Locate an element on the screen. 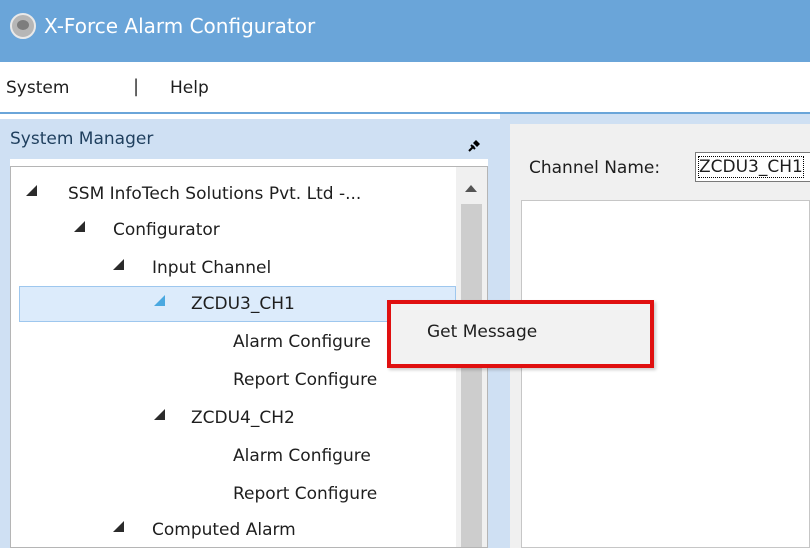 Image resolution: width=810 pixels, height=548 pixels. system-manager-title: System Manager is located at coordinates (82, 139).